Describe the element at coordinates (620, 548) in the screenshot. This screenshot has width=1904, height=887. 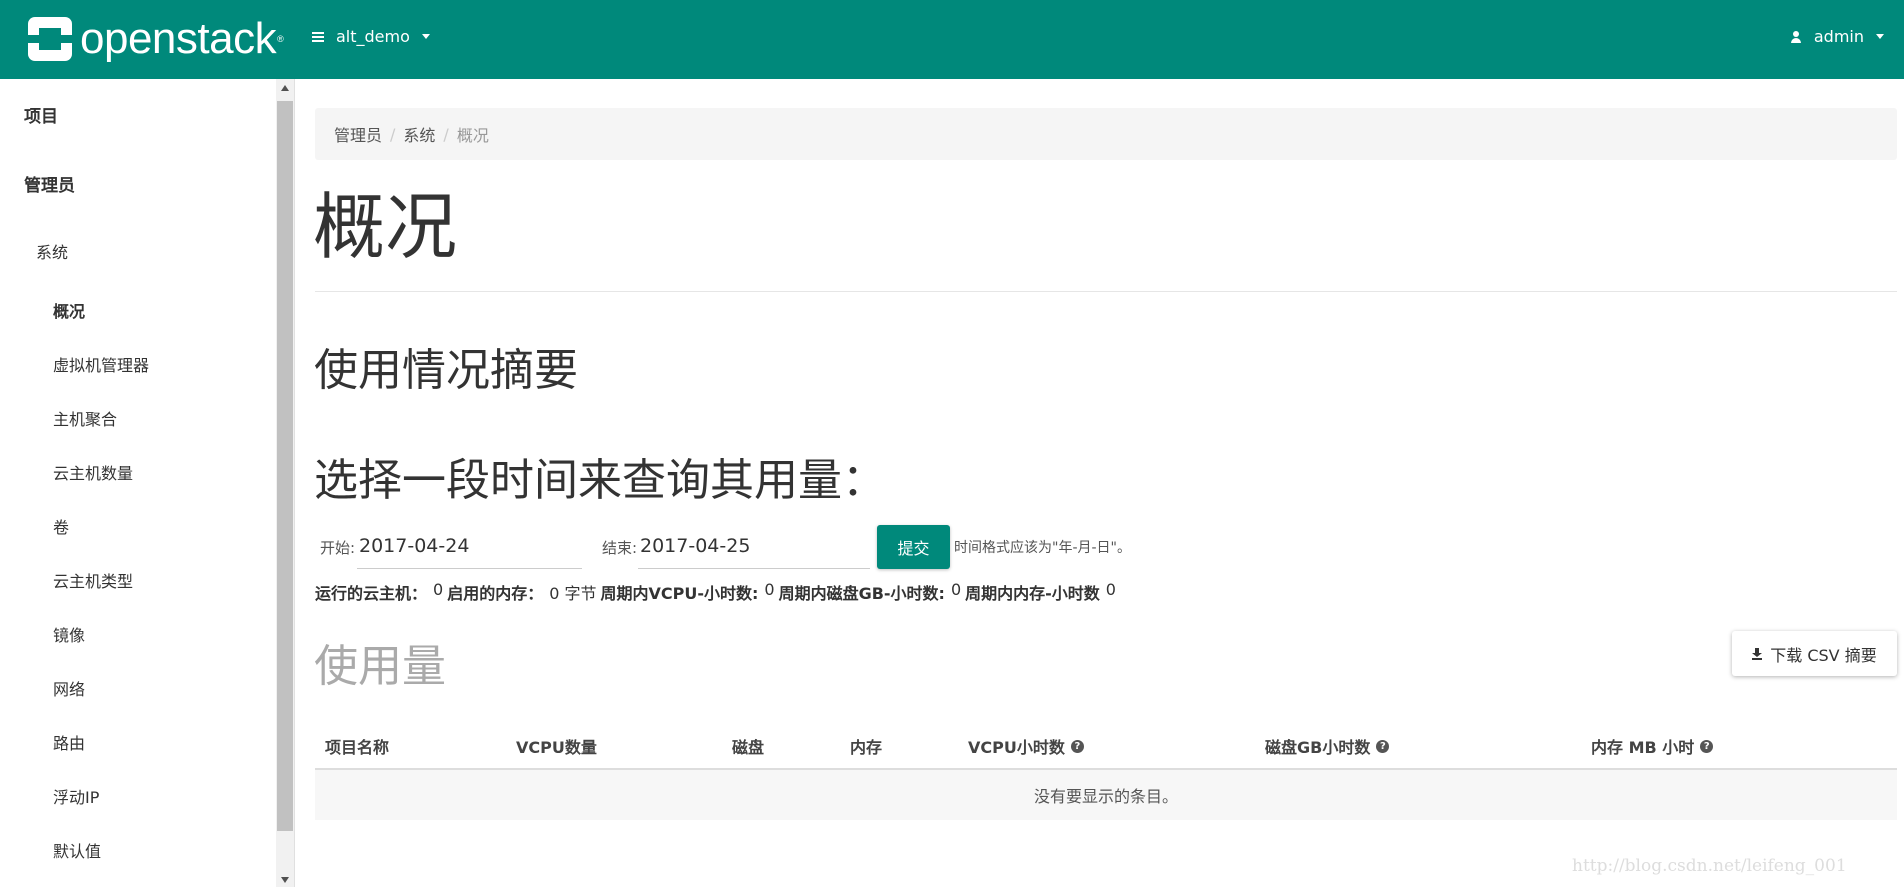
I see `end-date-label: 结束:` at that location.